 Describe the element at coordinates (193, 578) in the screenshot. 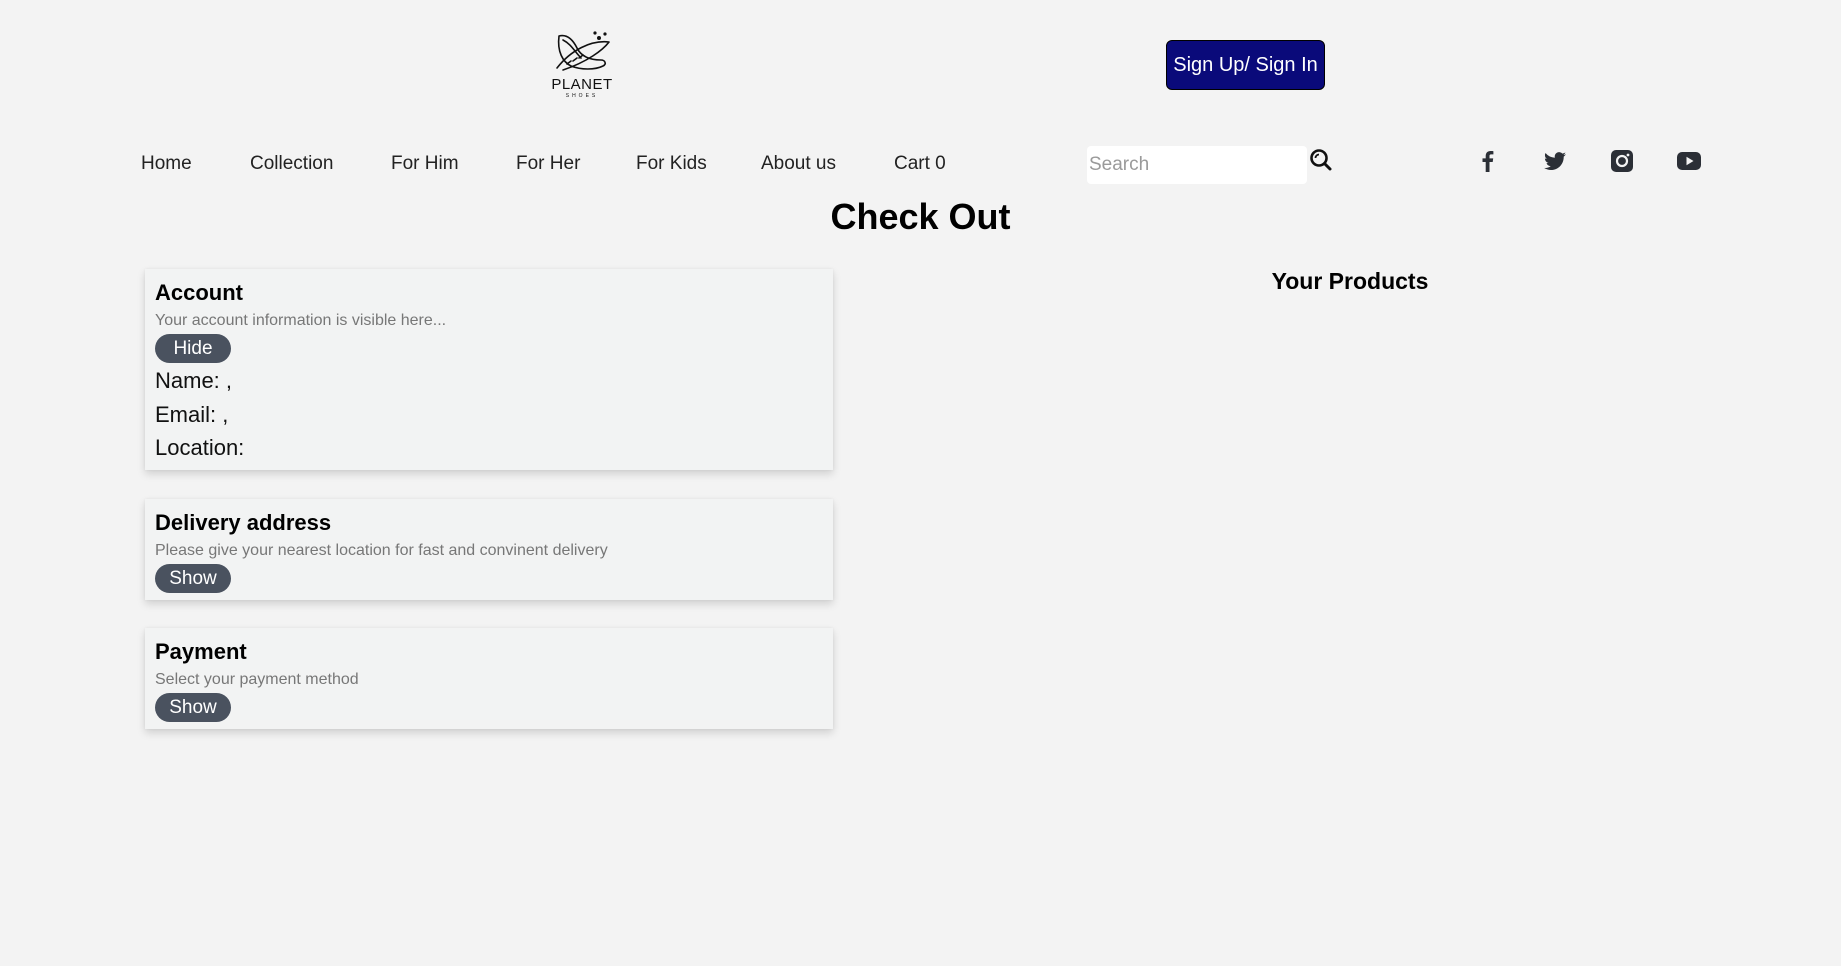

I see `delivery-show-button: Show` at that location.